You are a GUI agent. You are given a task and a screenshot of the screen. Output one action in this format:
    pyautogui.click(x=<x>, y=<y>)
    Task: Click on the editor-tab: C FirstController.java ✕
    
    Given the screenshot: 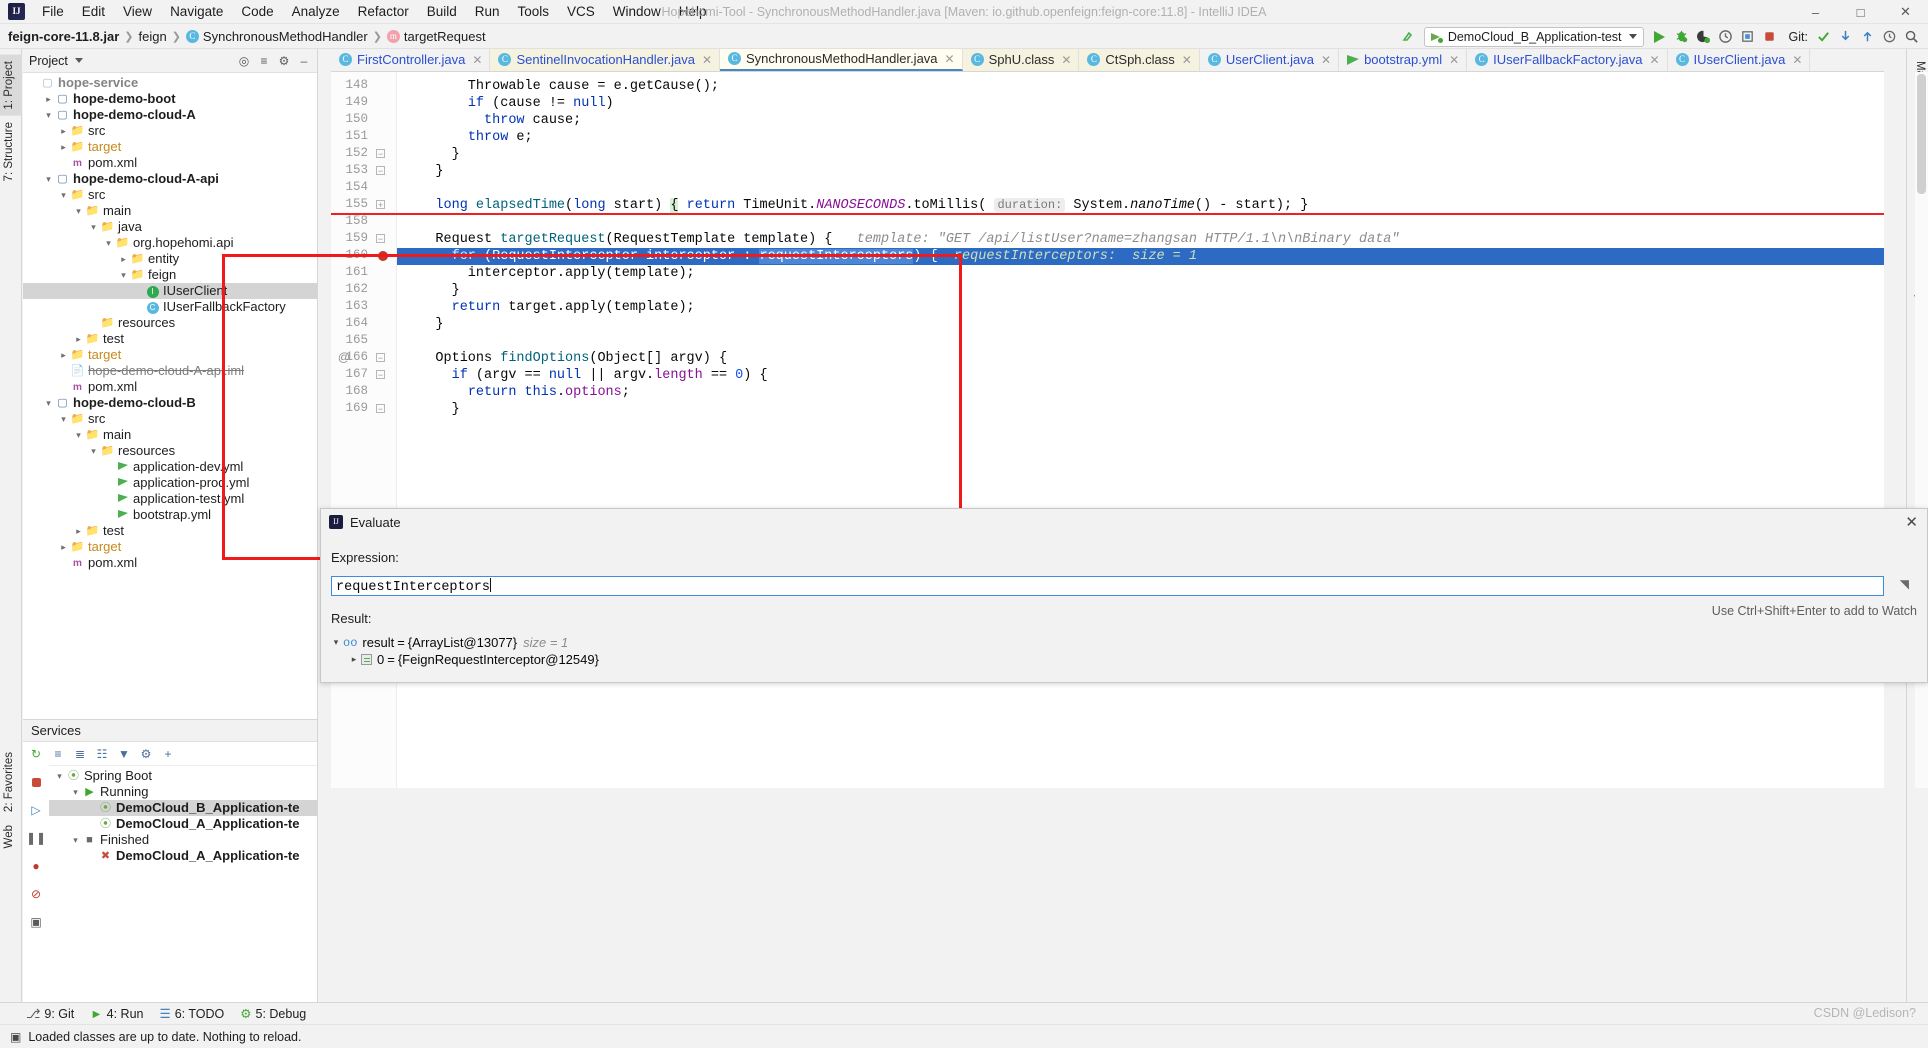 What is the action you would take?
    pyautogui.click(x=411, y=60)
    